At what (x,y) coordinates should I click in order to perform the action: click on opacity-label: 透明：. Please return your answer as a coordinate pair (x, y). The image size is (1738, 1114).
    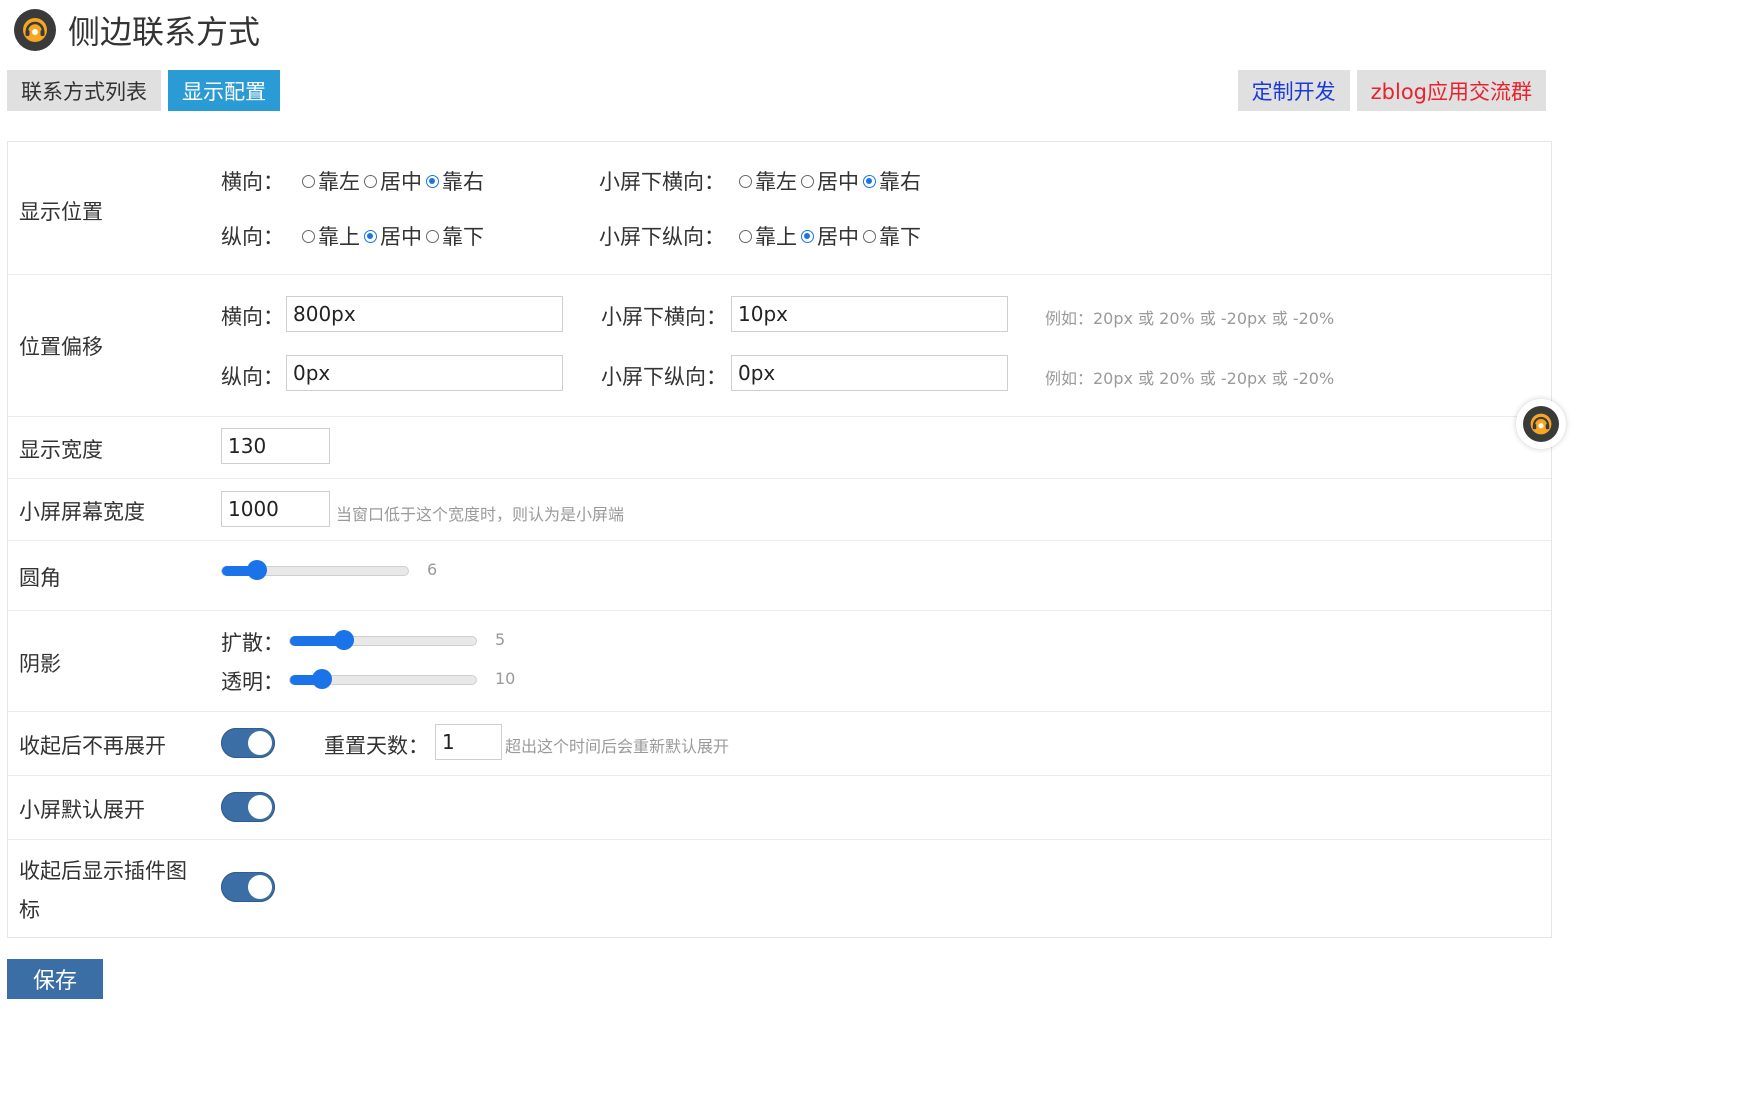
    Looking at the image, I should click on (252, 682).